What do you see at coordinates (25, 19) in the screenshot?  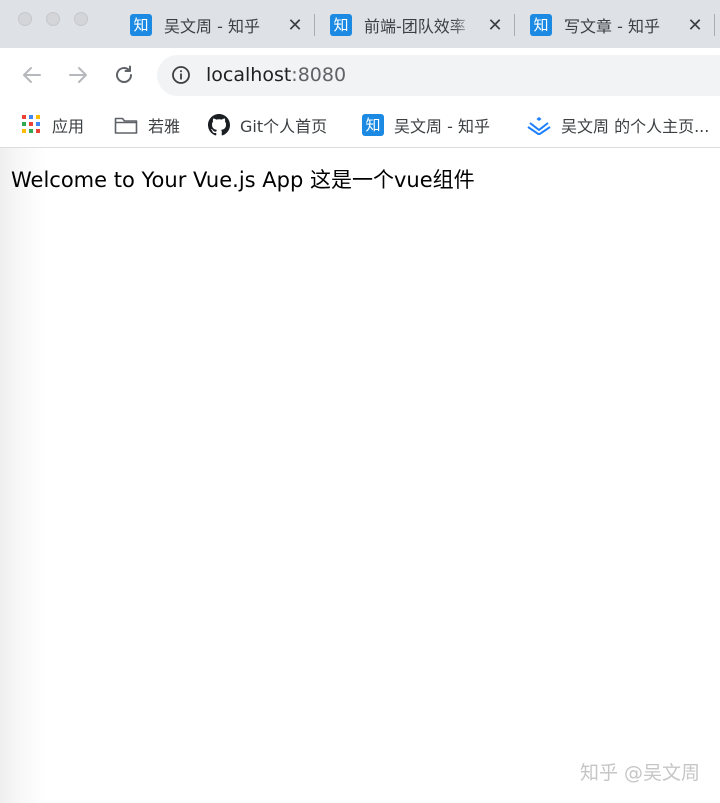 I see `window-close-button` at bounding box center [25, 19].